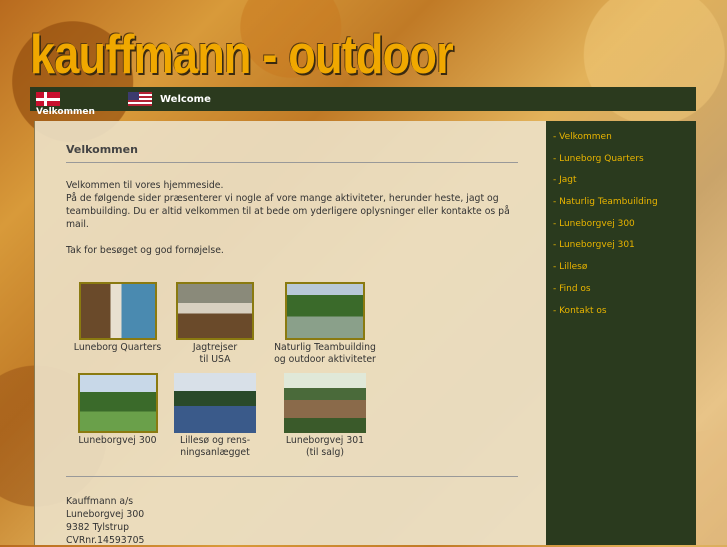  I want to click on house-301-photo, so click(325, 403).